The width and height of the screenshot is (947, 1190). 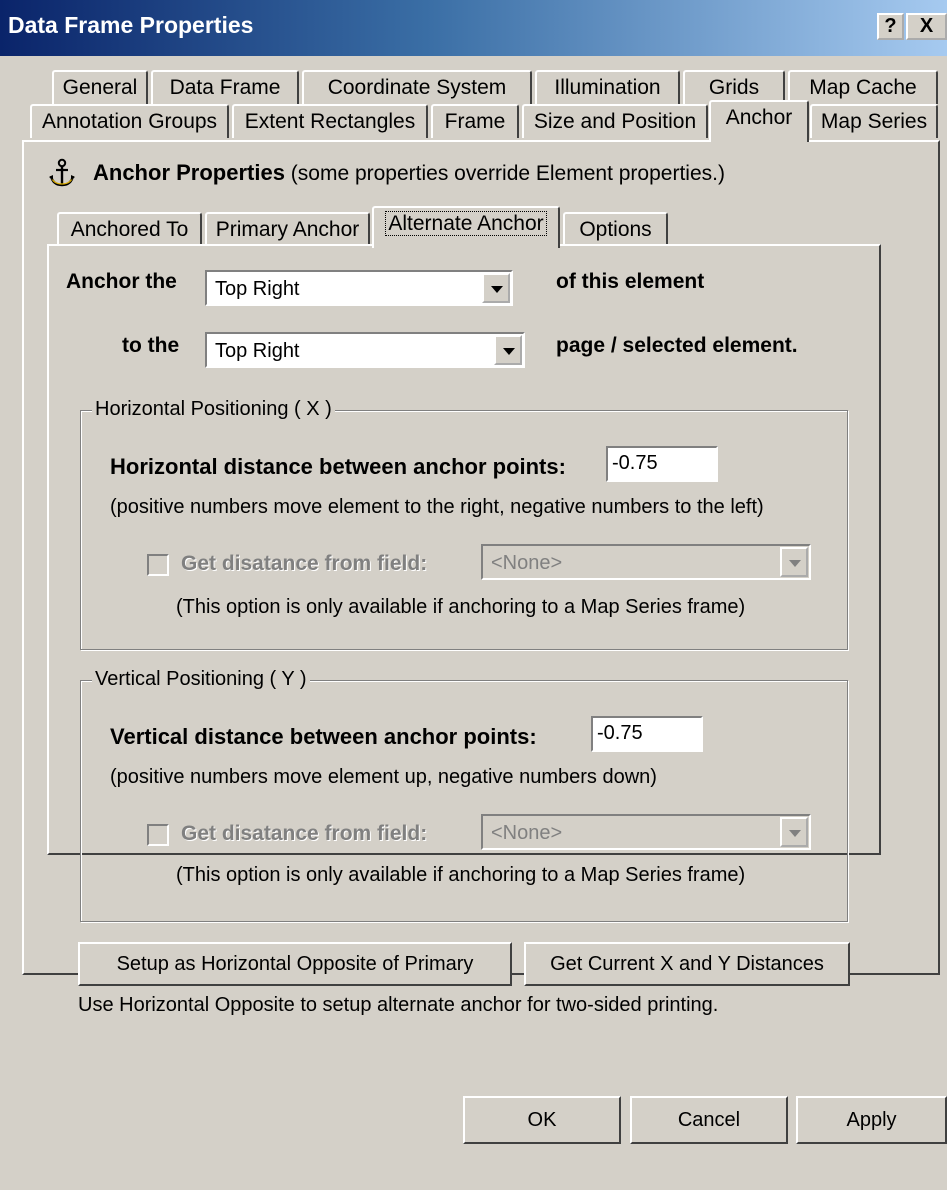 I want to click on tab-size-and-position: Size and Position, so click(x=615, y=121).